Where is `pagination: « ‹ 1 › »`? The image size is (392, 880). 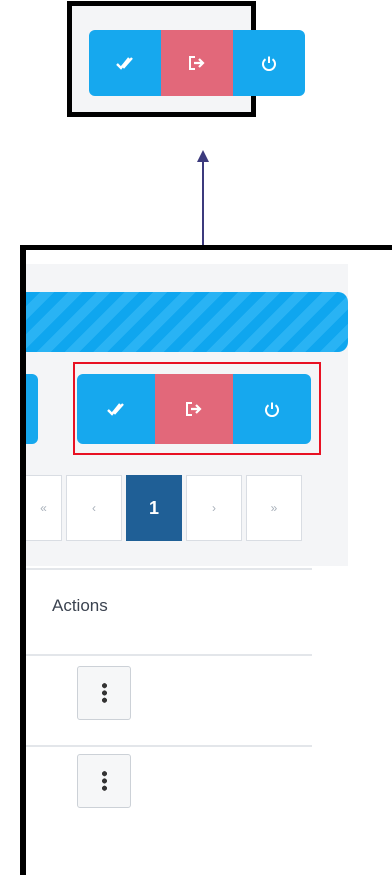 pagination: « ‹ 1 › » is located at coordinates (166, 508).